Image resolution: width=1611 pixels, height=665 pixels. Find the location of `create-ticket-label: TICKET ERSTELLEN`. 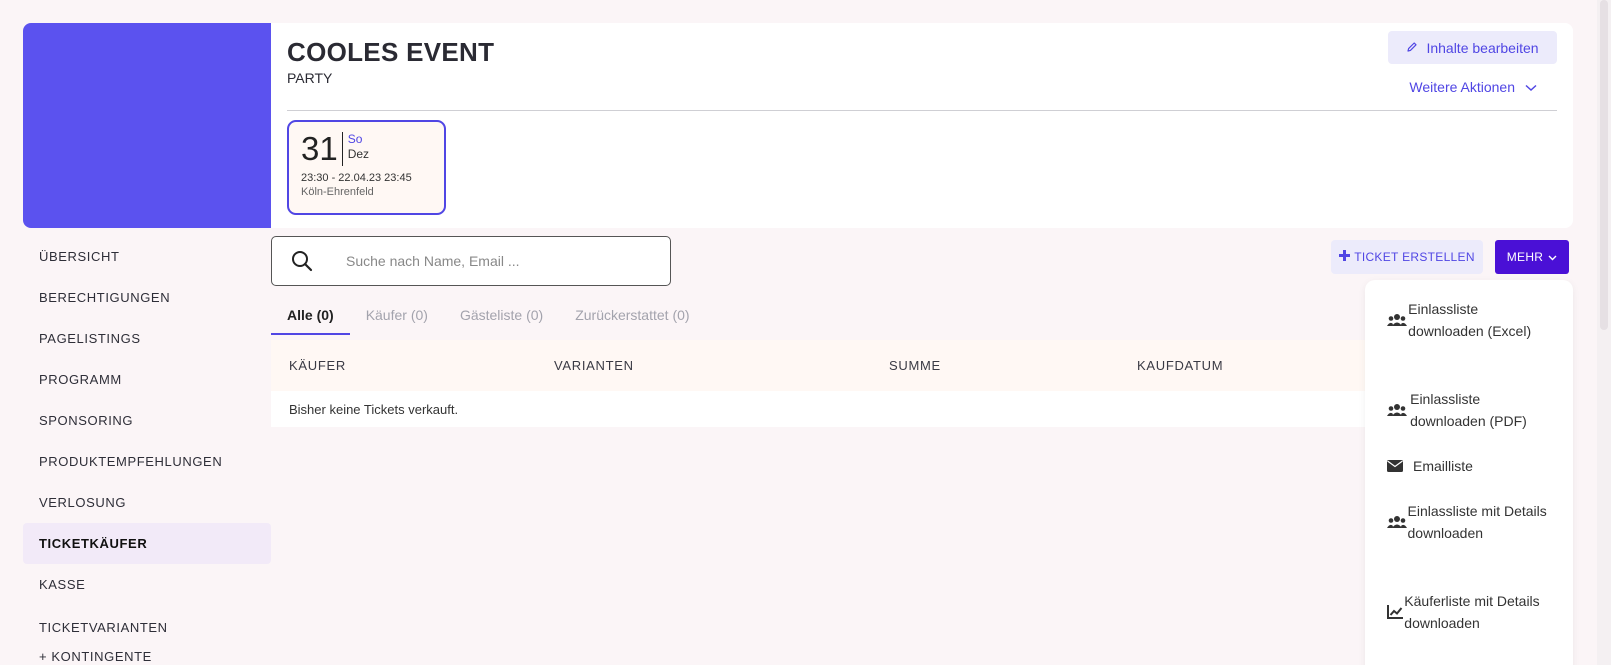

create-ticket-label: TICKET ERSTELLEN is located at coordinates (1414, 257).